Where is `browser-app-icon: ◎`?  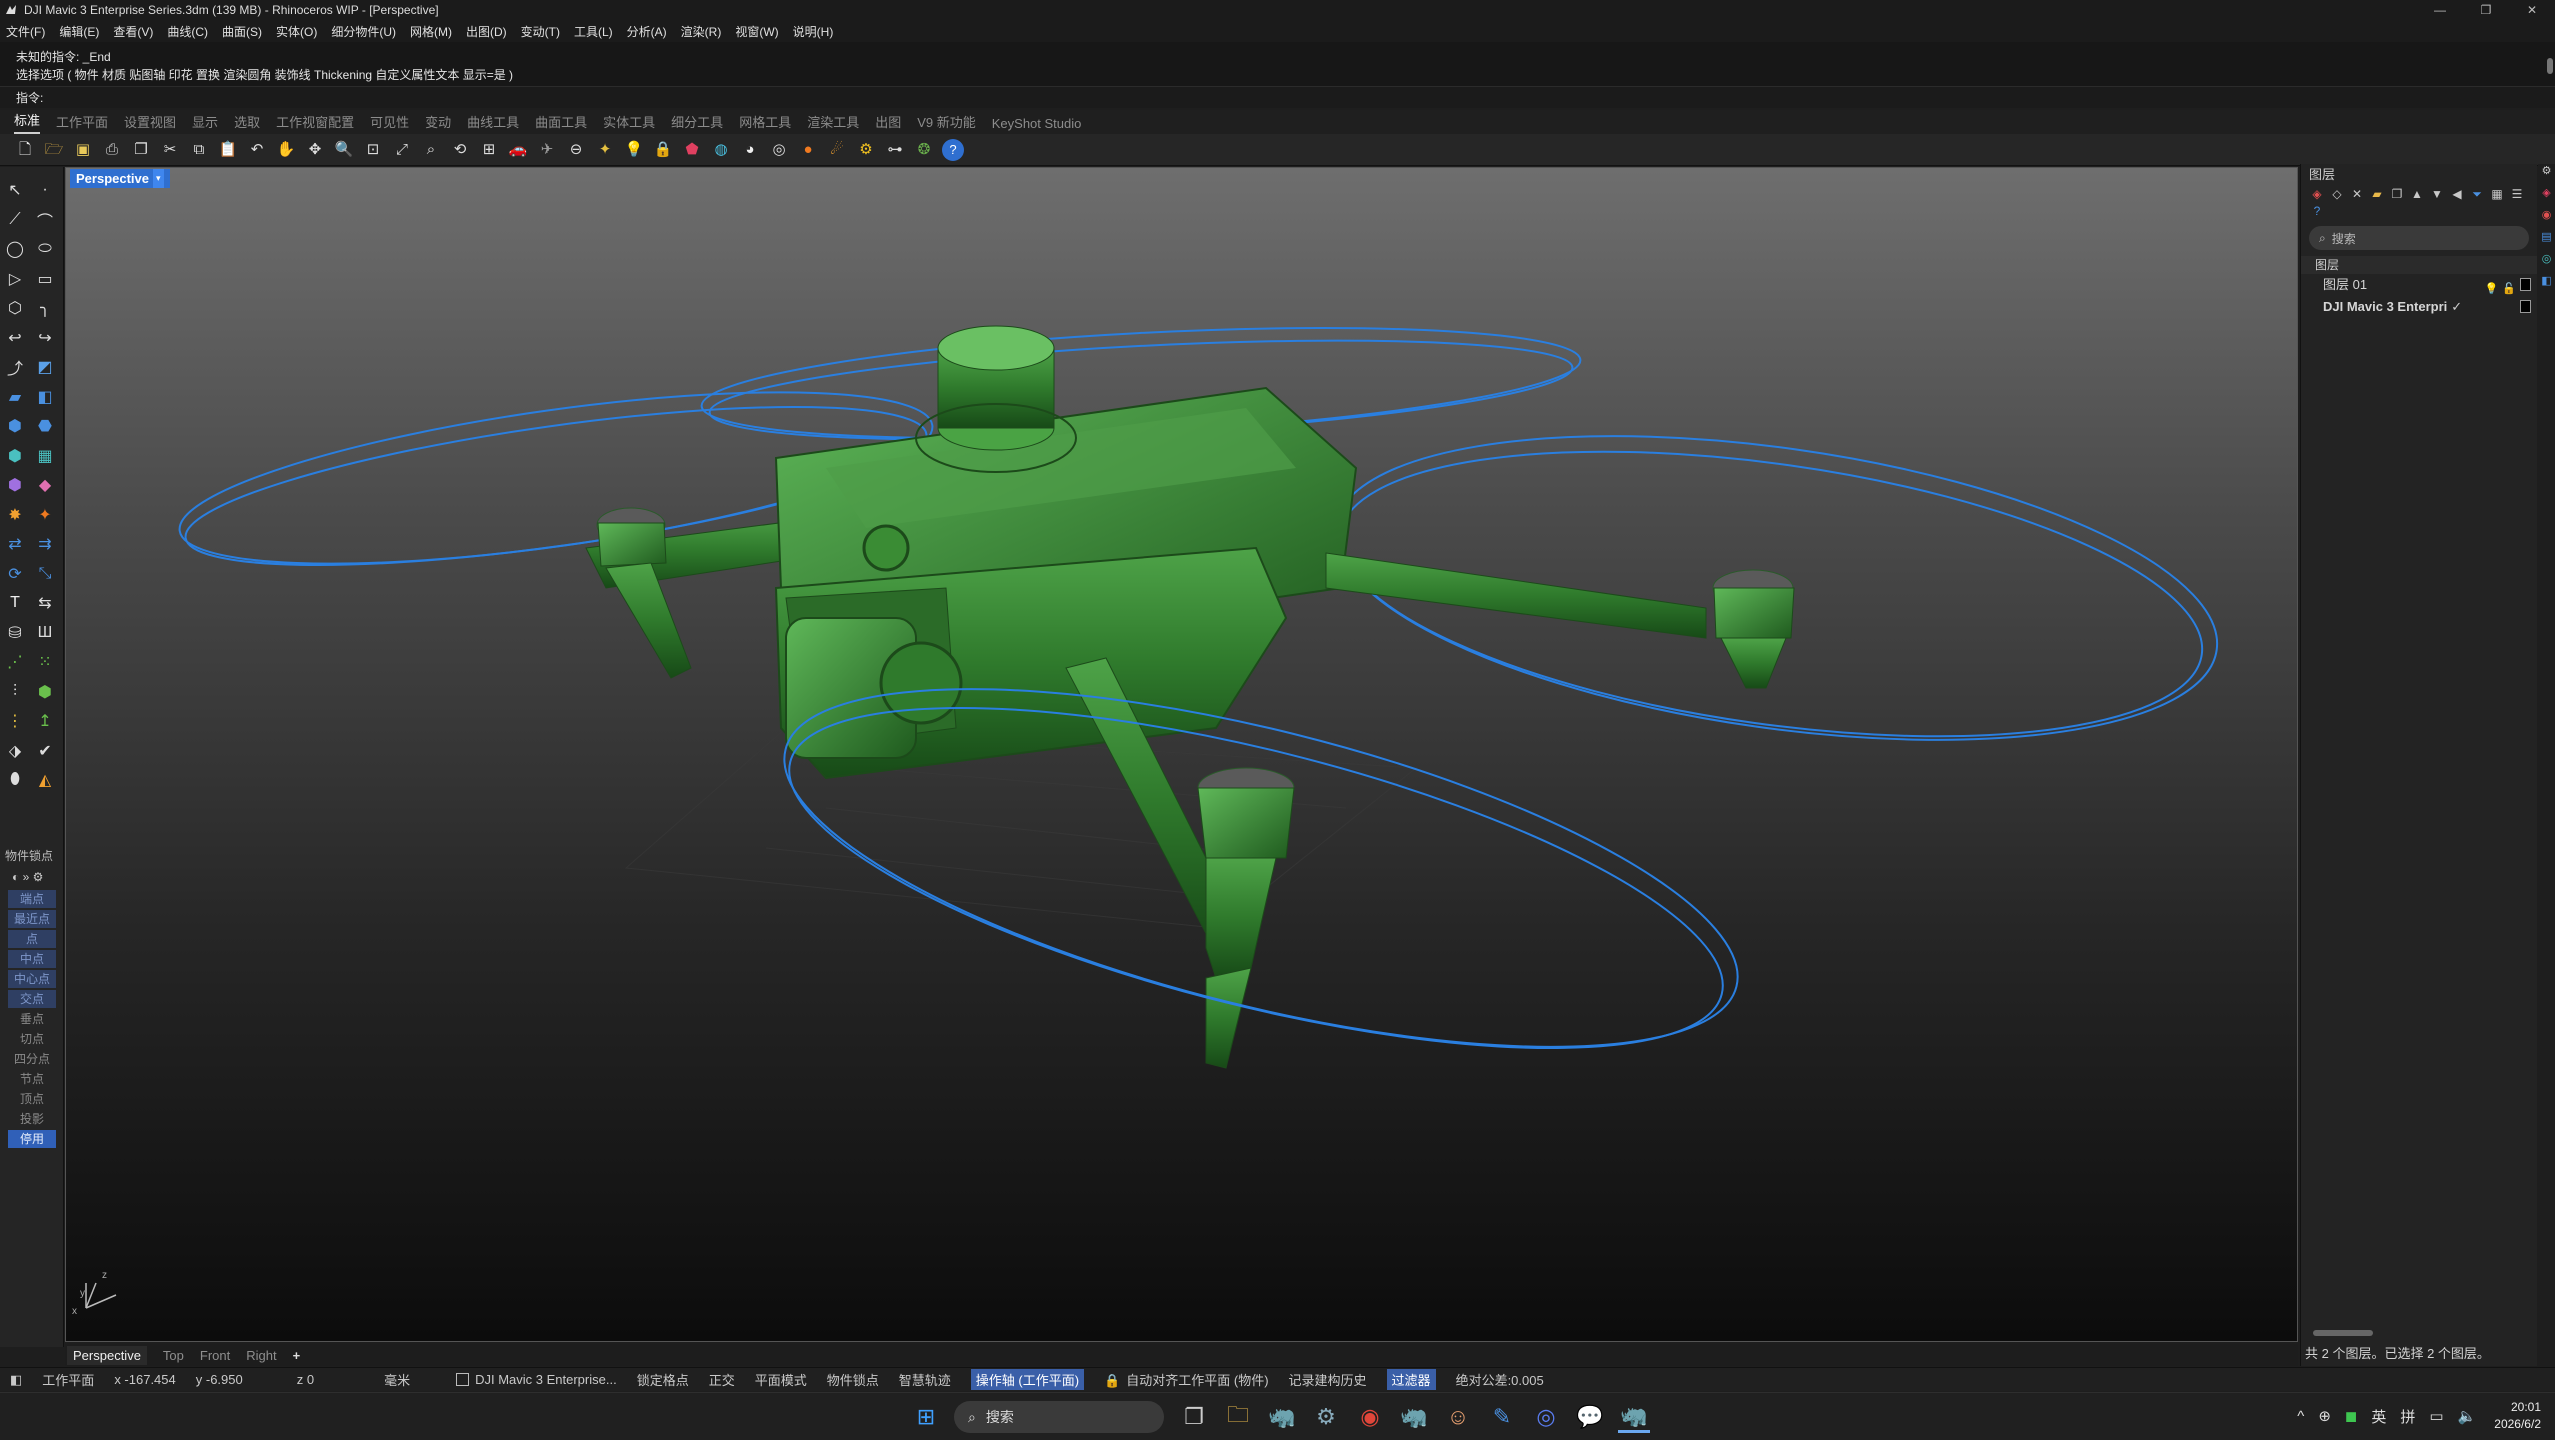 browser-app-icon: ◎ is located at coordinates (1546, 1417).